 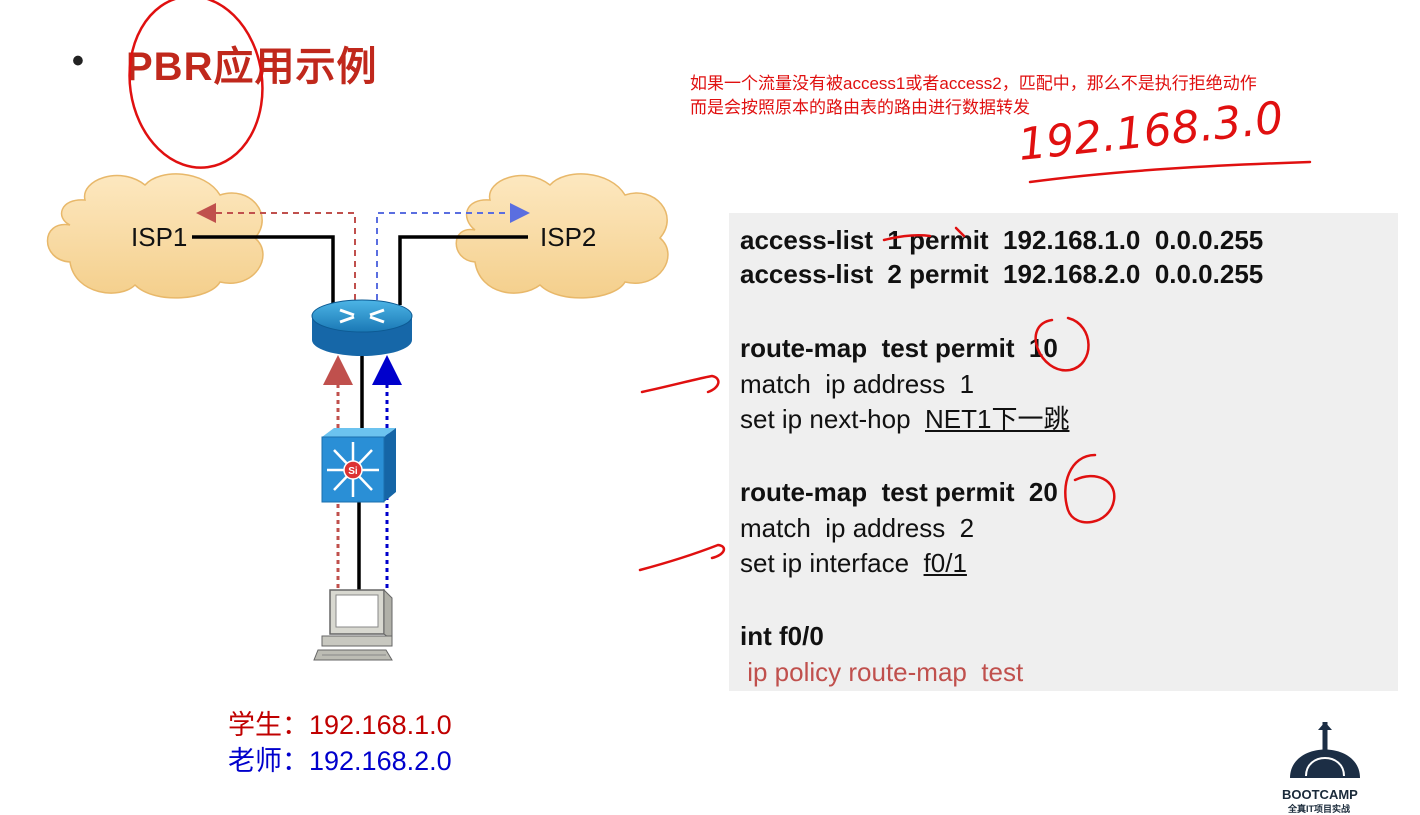 What do you see at coordinates (1319, 809) in the screenshot?
I see `logo-subtitle: 全真IT项目实战` at bounding box center [1319, 809].